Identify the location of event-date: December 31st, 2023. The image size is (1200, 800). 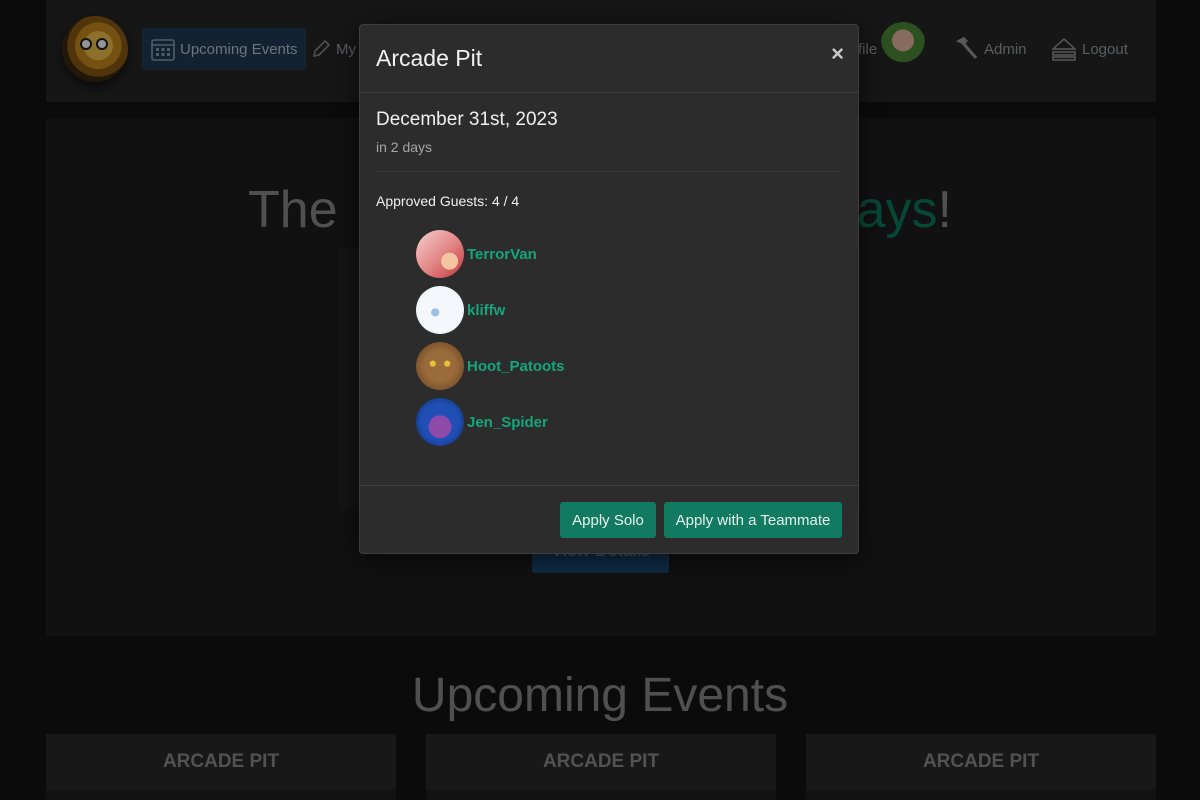
(467, 119).